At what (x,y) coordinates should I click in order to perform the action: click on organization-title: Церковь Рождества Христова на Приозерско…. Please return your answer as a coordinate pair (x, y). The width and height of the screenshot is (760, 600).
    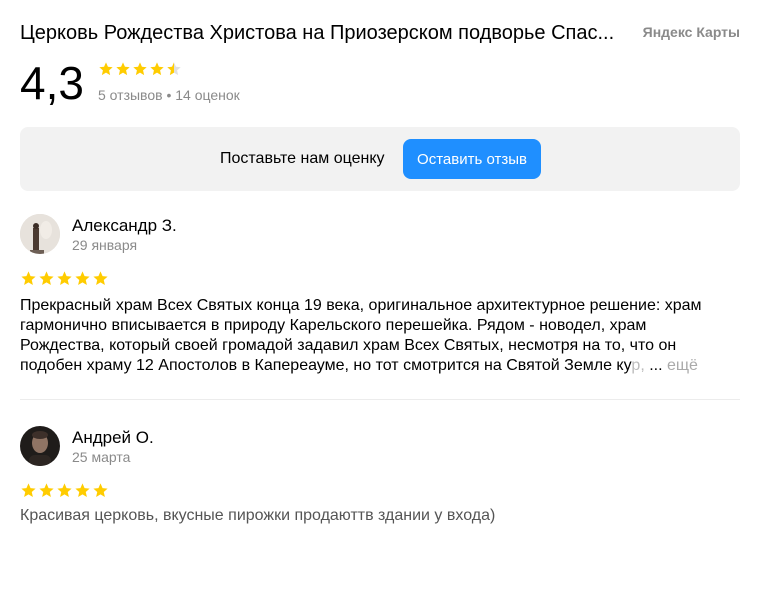
    Looking at the image, I should click on (327, 33).